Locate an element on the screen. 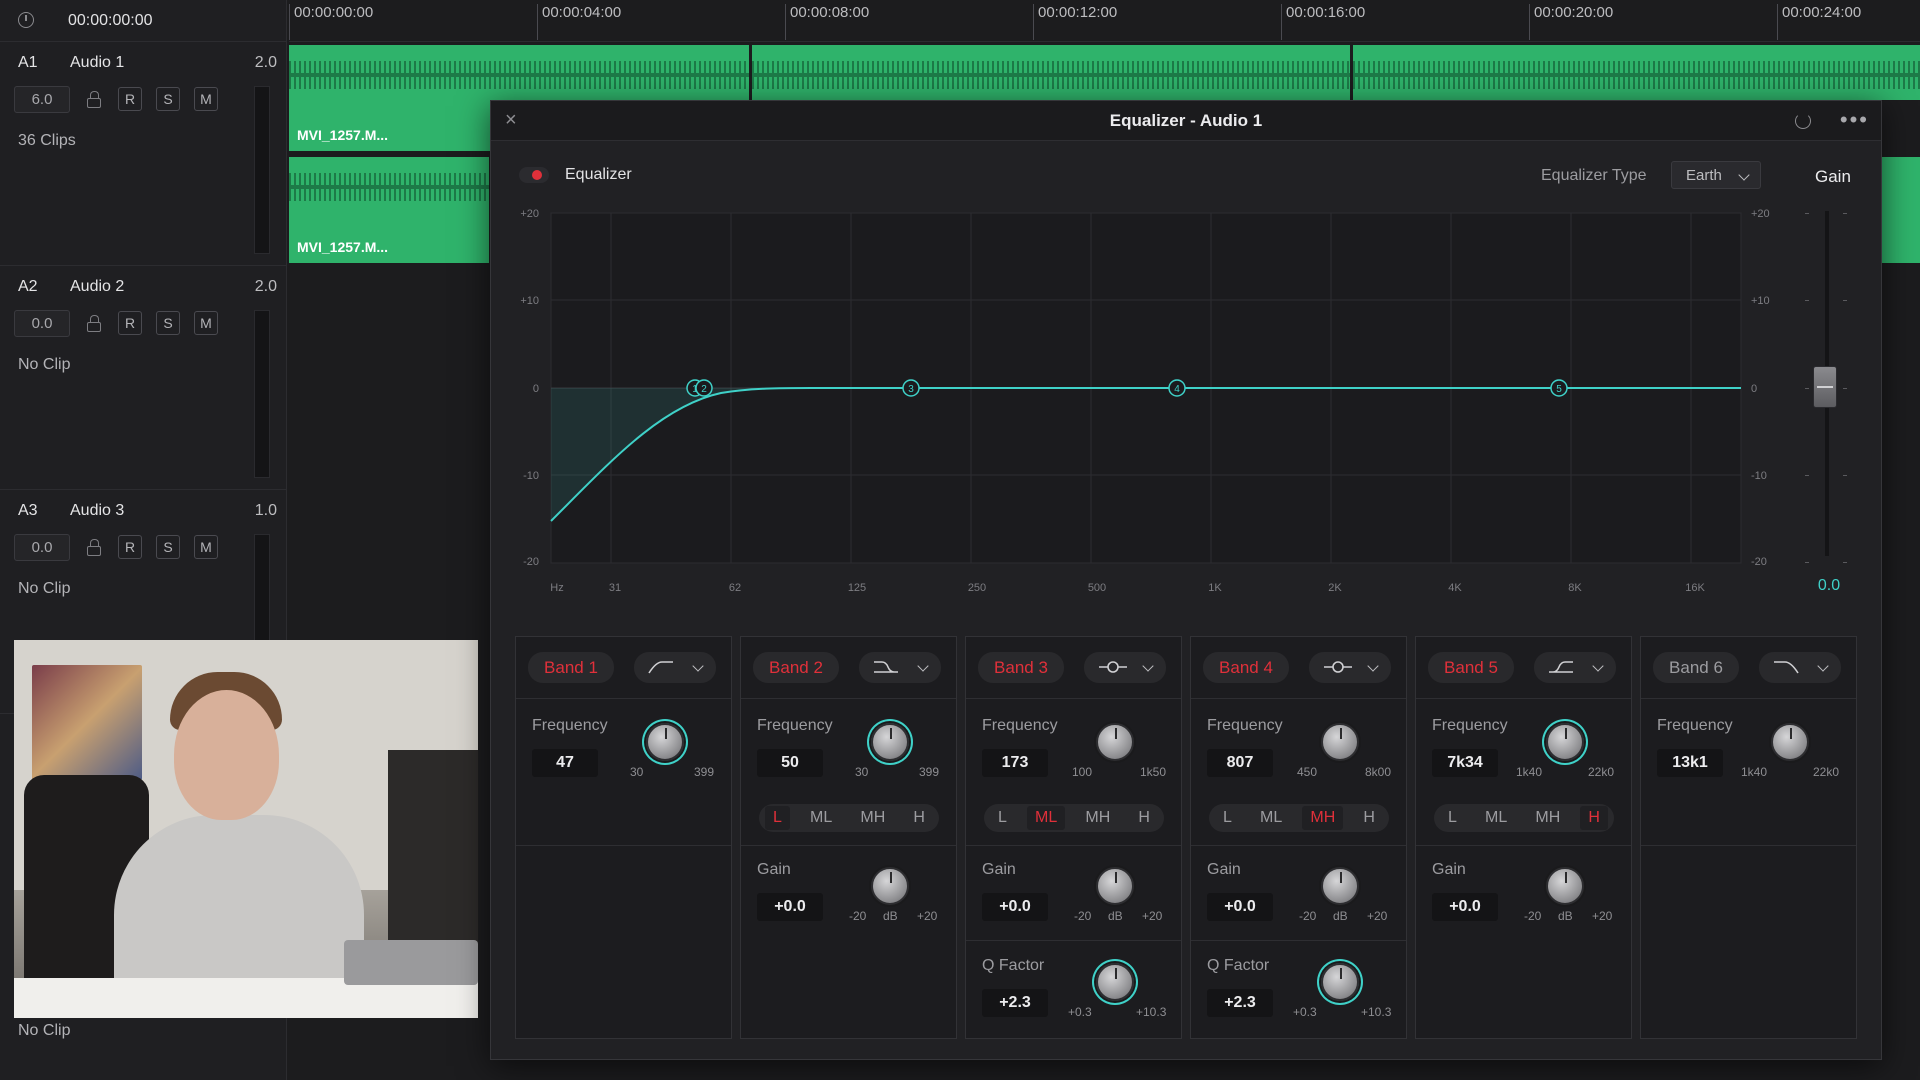 The height and width of the screenshot is (1080, 1920). band-3-shape-dropdown is located at coordinates (1125, 667).